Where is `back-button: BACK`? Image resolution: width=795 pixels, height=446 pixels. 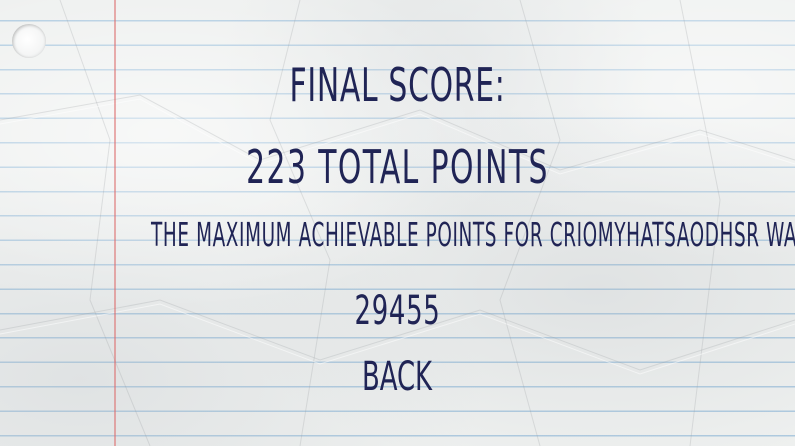
back-button: BACK is located at coordinates (397, 377).